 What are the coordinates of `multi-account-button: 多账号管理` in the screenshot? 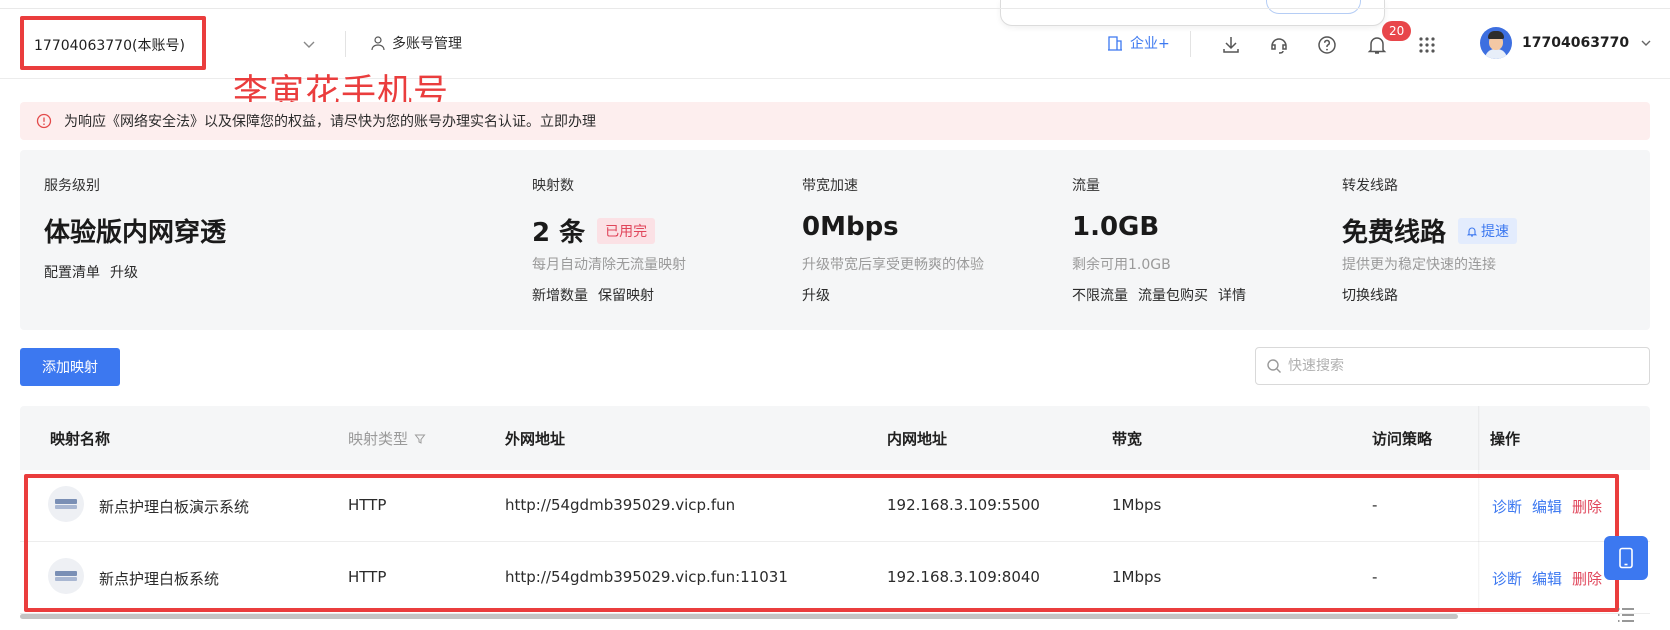 It's located at (416, 43).